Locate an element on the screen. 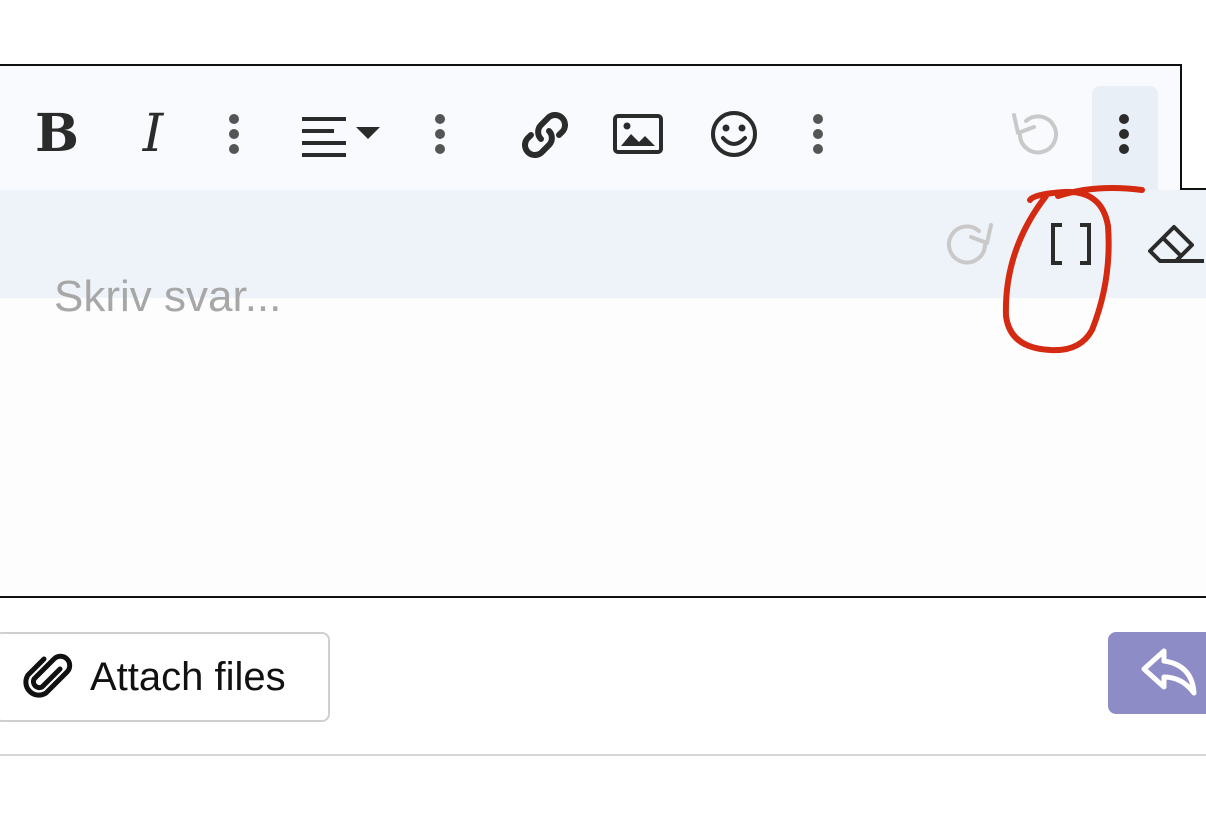 This screenshot has width=1206, height=840. italic-button: I is located at coordinates (153, 134).